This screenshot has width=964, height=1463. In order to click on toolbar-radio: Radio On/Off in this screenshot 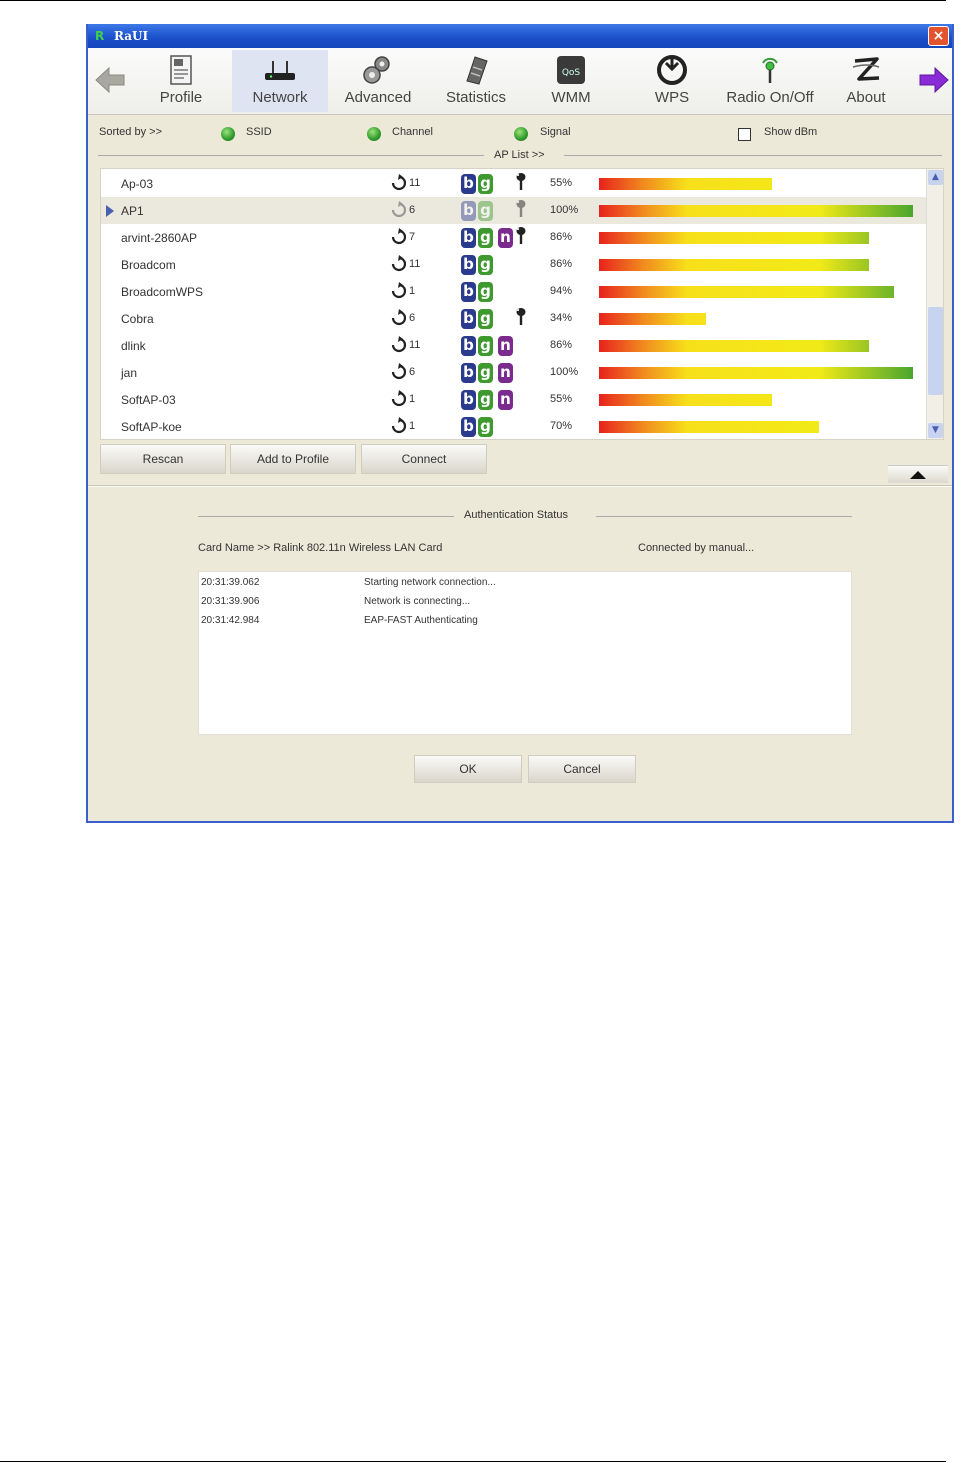, I will do `click(770, 81)`.